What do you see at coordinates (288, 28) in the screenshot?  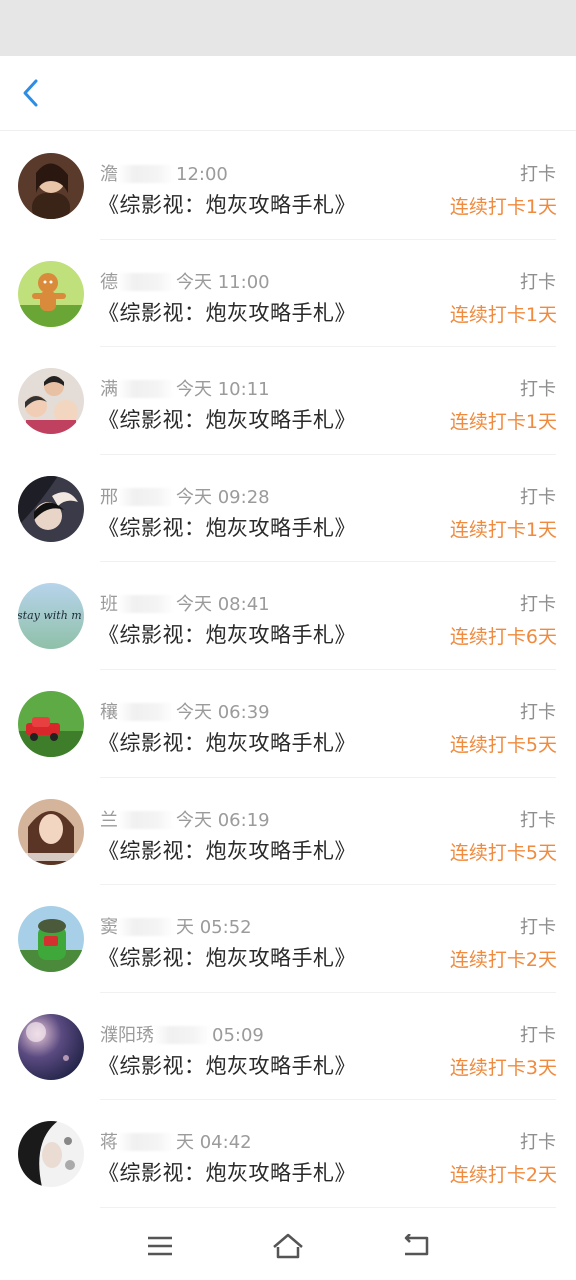 I see `status-strip` at bounding box center [288, 28].